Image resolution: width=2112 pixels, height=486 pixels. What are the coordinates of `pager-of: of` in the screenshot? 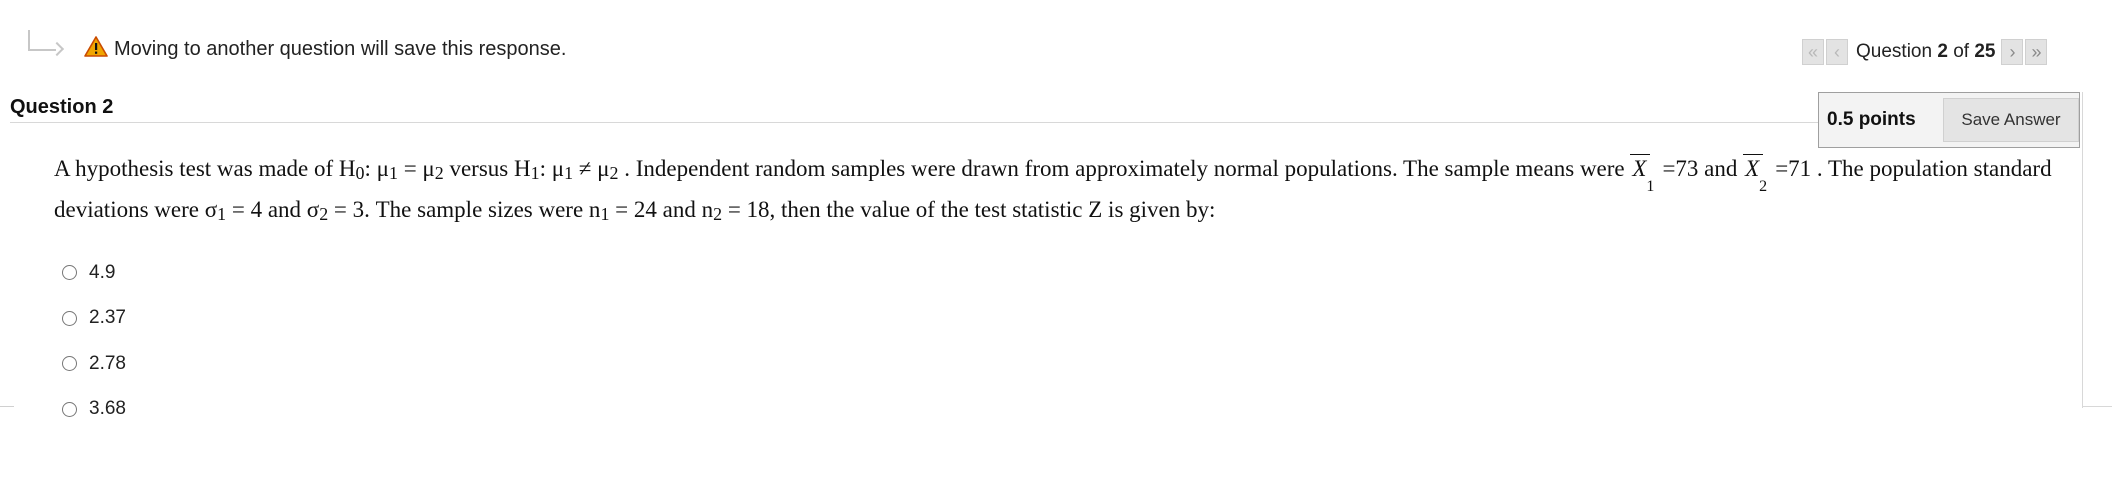 It's located at (1961, 51).